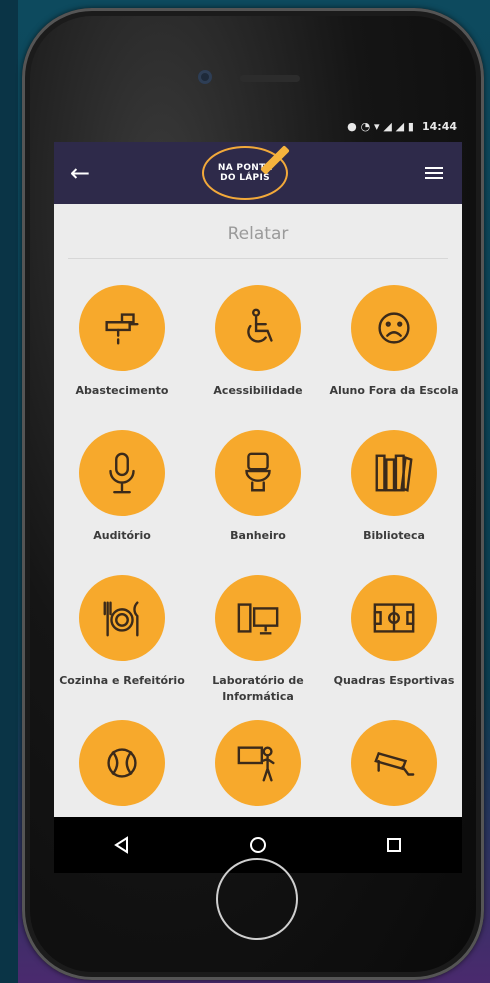 The image size is (490, 983). What do you see at coordinates (258, 688) in the screenshot?
I see `category-label: Laboratório de Informática` at bounding box center [258, 688].